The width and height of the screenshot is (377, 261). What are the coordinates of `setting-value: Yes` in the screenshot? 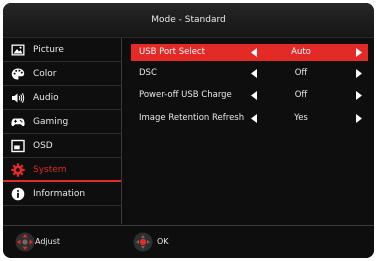 It's located at (301, 118).